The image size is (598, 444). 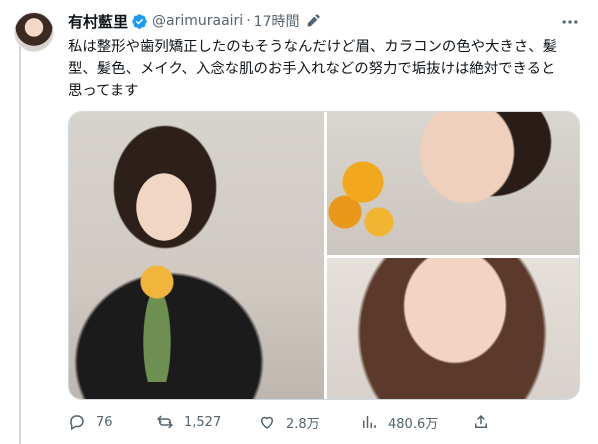 I want to click on tweet-text-line: 型、髪色、メイク、入念な肌のお手入れなどの努力で垢抜けは絶対できると, so click(x=312, y=69).